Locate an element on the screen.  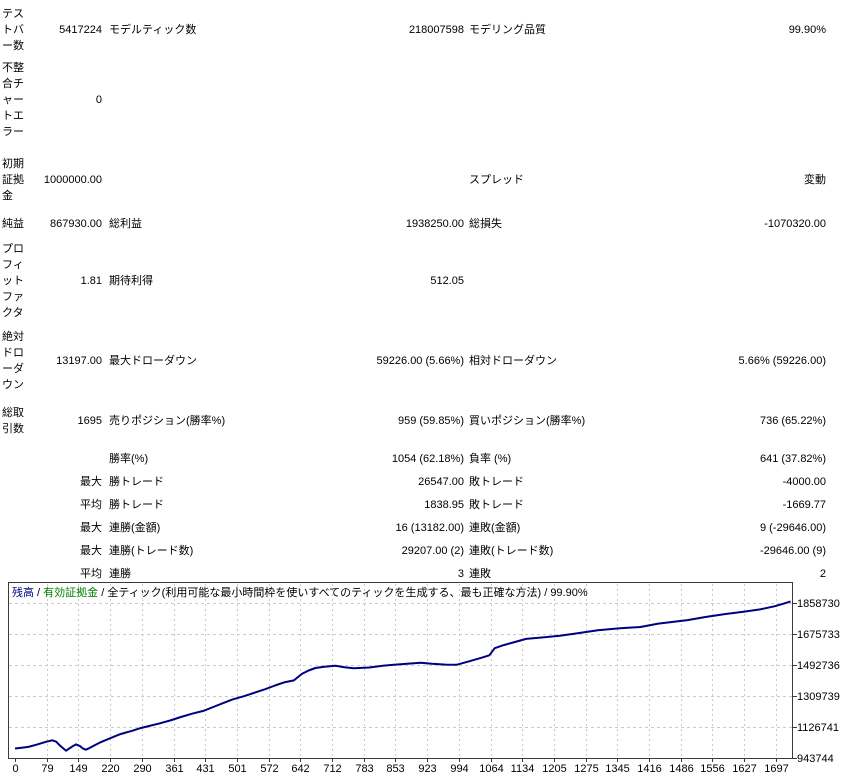
x-axis-tick-label: 783 is located at coordinates (364, 769).